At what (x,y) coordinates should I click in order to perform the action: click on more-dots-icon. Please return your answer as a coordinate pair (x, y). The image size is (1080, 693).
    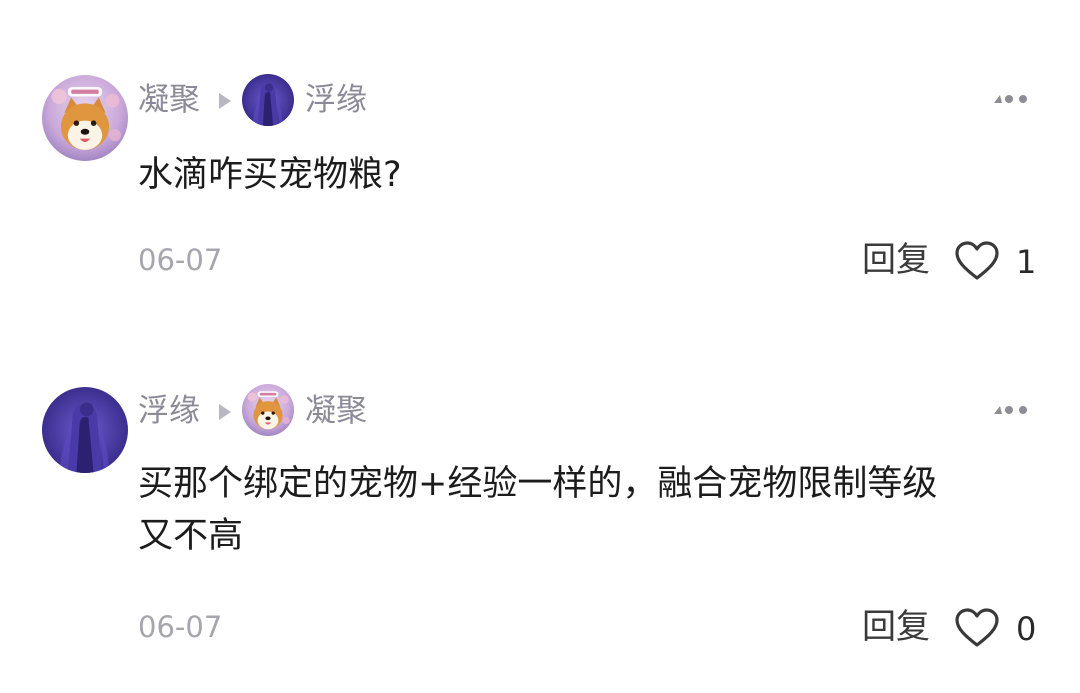
    Looking at the image, I should click on (1012, 410).